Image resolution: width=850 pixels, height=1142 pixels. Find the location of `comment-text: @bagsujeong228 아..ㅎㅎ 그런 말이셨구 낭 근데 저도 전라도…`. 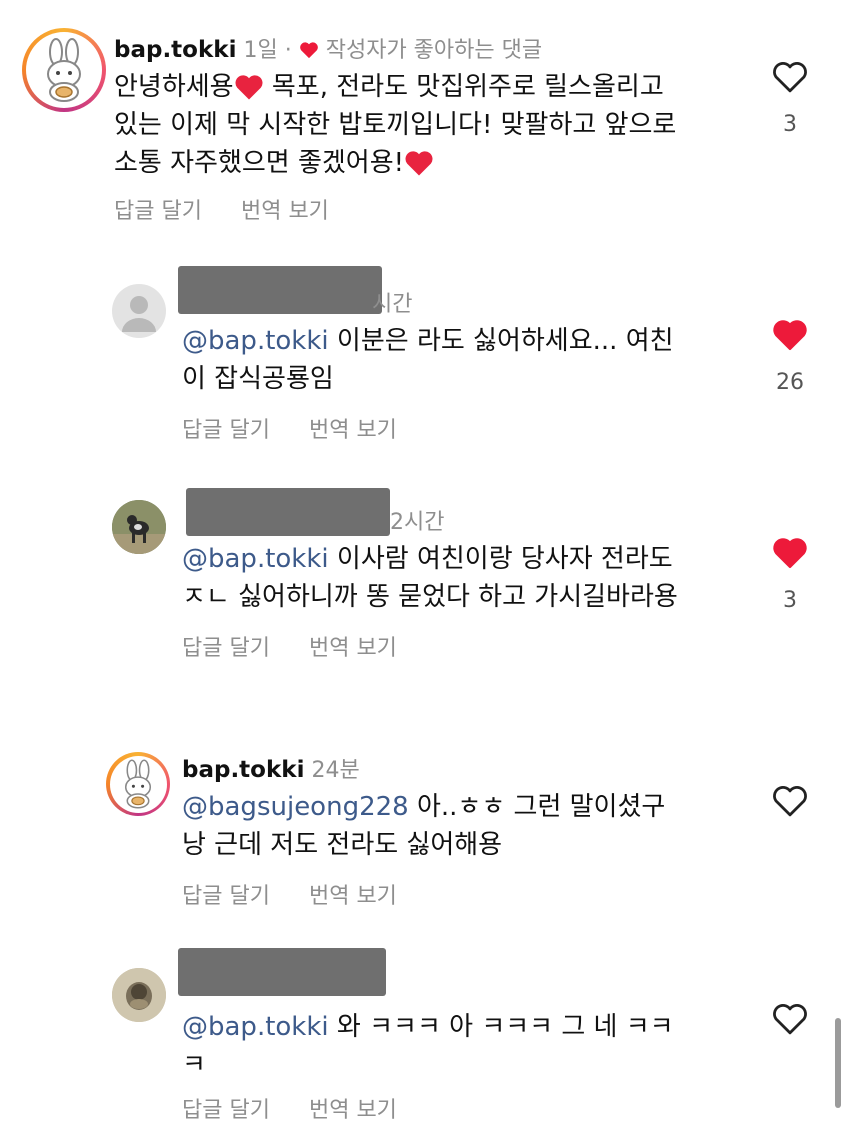

comment-text: @bagsujeong228 아..ㅎㅎ 그런 말이셨구 낭 근데 저도 전라도… is located at coordinates (424, 826).